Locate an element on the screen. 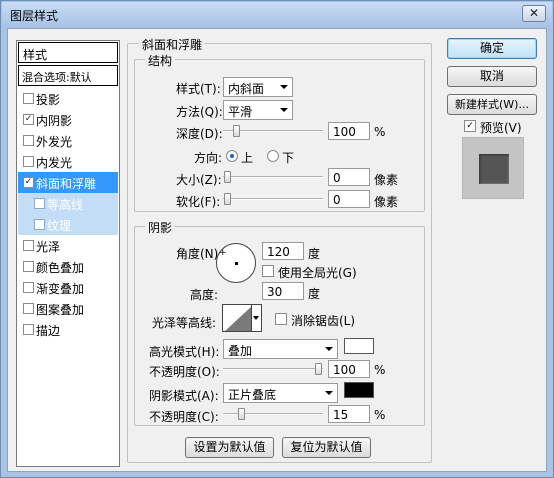  sidebar-item-satin: 光泽 is located at coordinates (68, 245).